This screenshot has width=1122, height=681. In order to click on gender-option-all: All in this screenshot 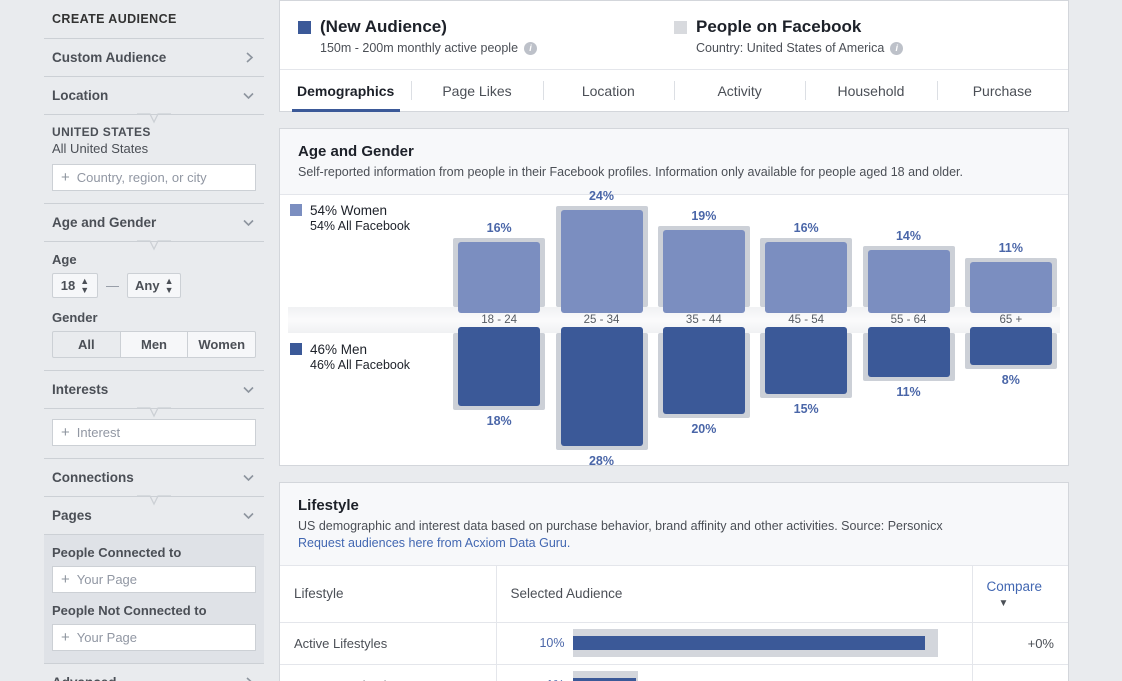, I will do `click(86, 344)`.